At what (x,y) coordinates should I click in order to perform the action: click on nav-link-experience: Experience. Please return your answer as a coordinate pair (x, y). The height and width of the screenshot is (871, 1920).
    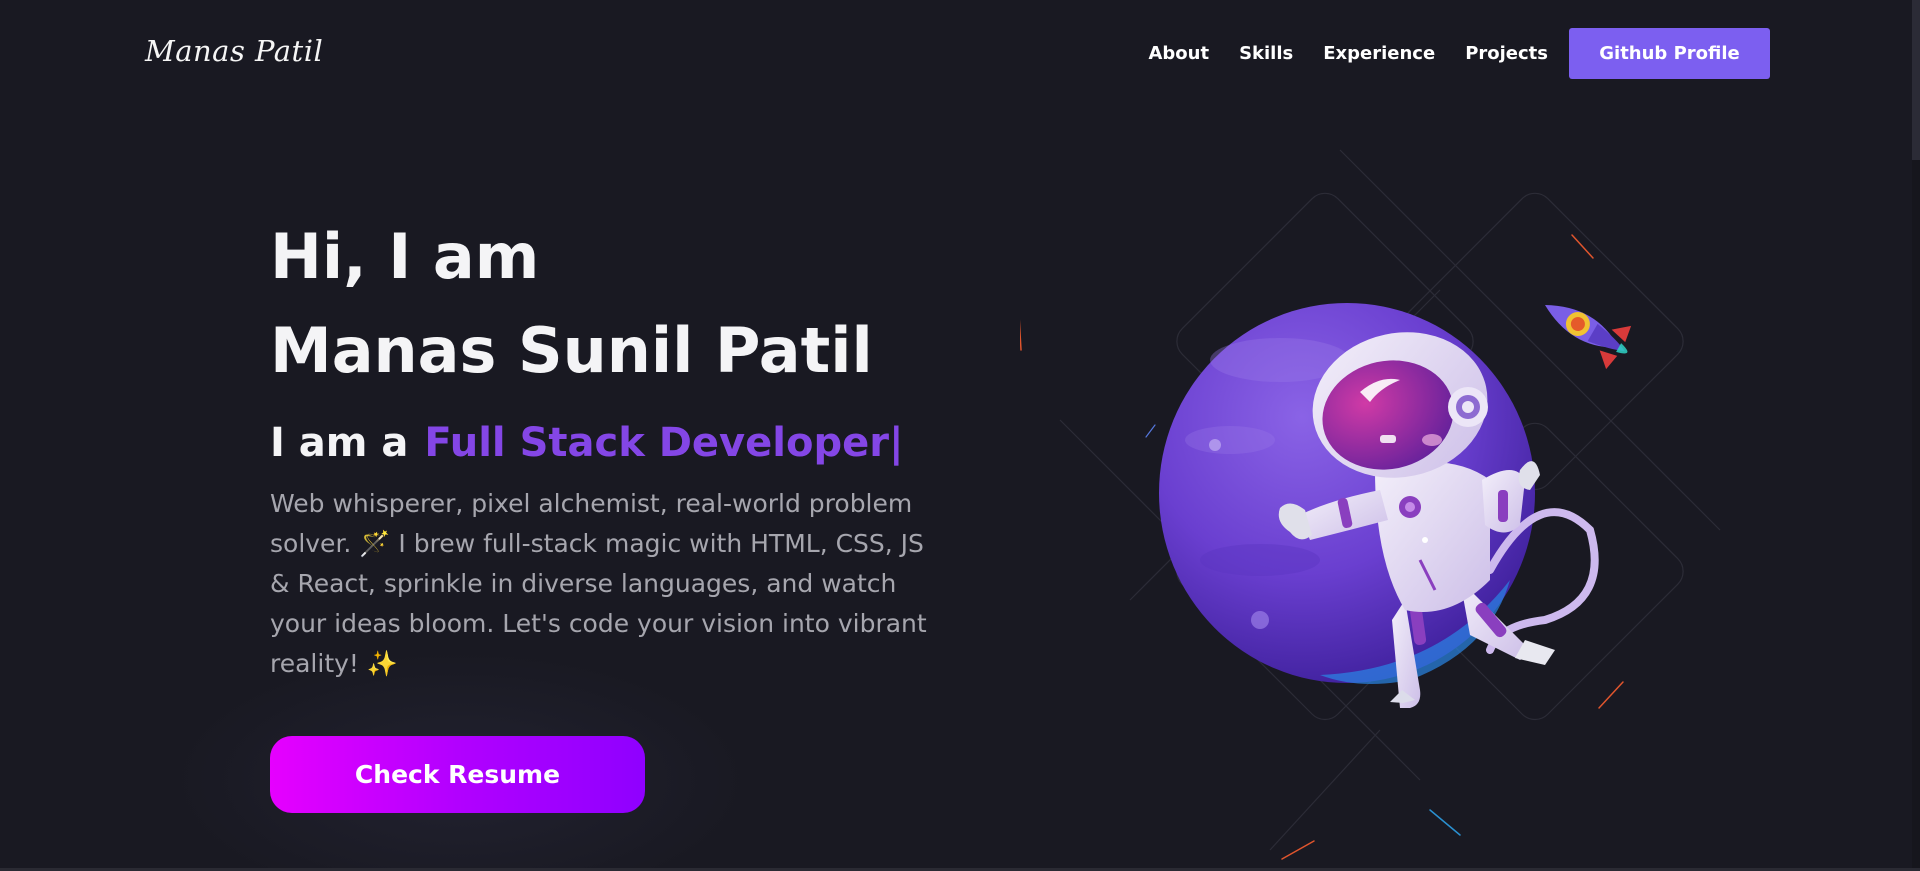
    Looking at the image, I should click on (1379, 53).